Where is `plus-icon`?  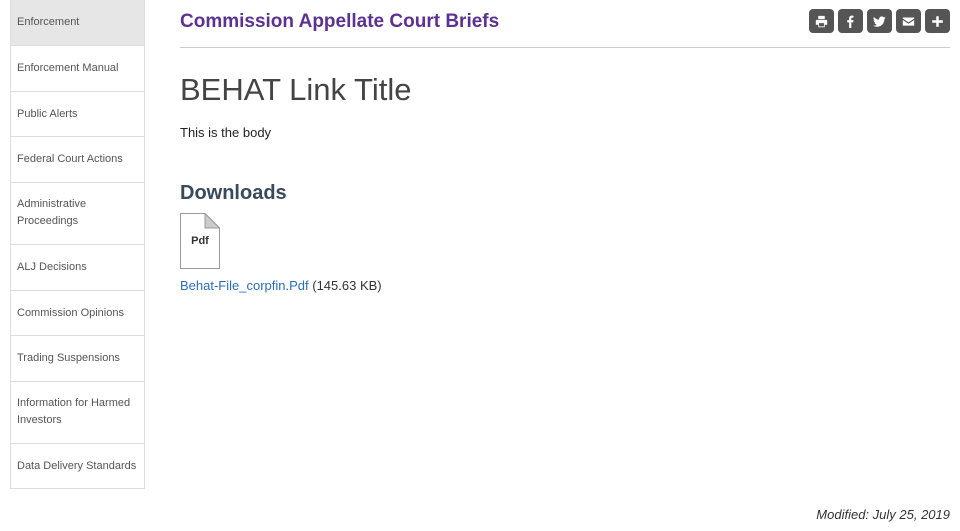 plus-icon is located at coordinates (937, 21).